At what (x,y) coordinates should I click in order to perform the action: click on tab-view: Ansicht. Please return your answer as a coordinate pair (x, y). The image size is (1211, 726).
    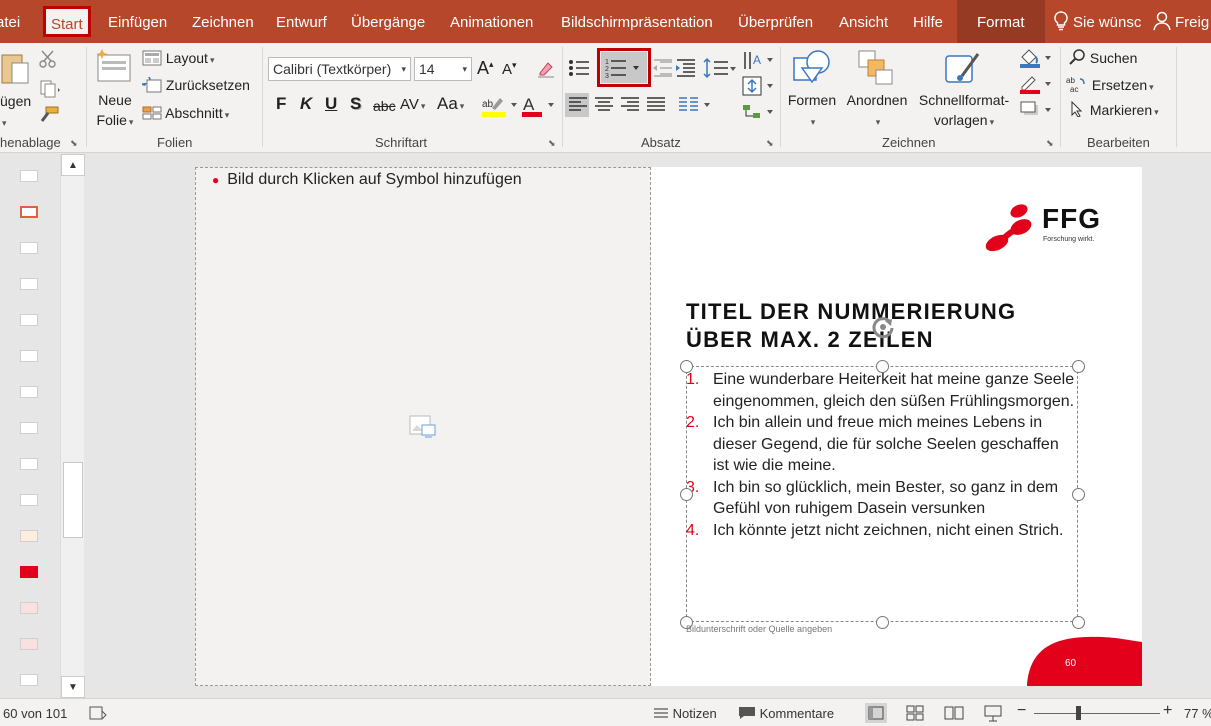
    Looking at the image, I should click on (863, 21).